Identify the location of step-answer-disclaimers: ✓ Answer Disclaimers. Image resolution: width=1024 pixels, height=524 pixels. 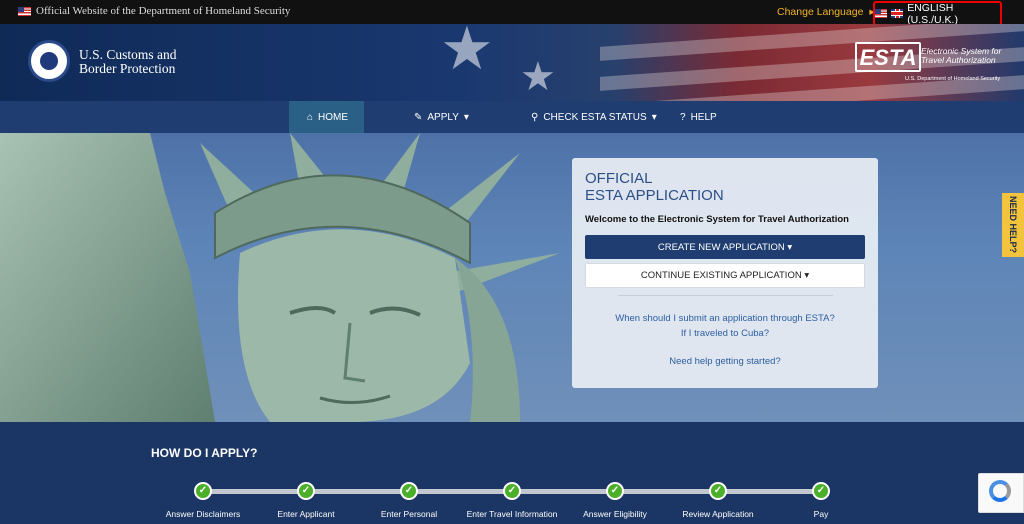
(203, 500).